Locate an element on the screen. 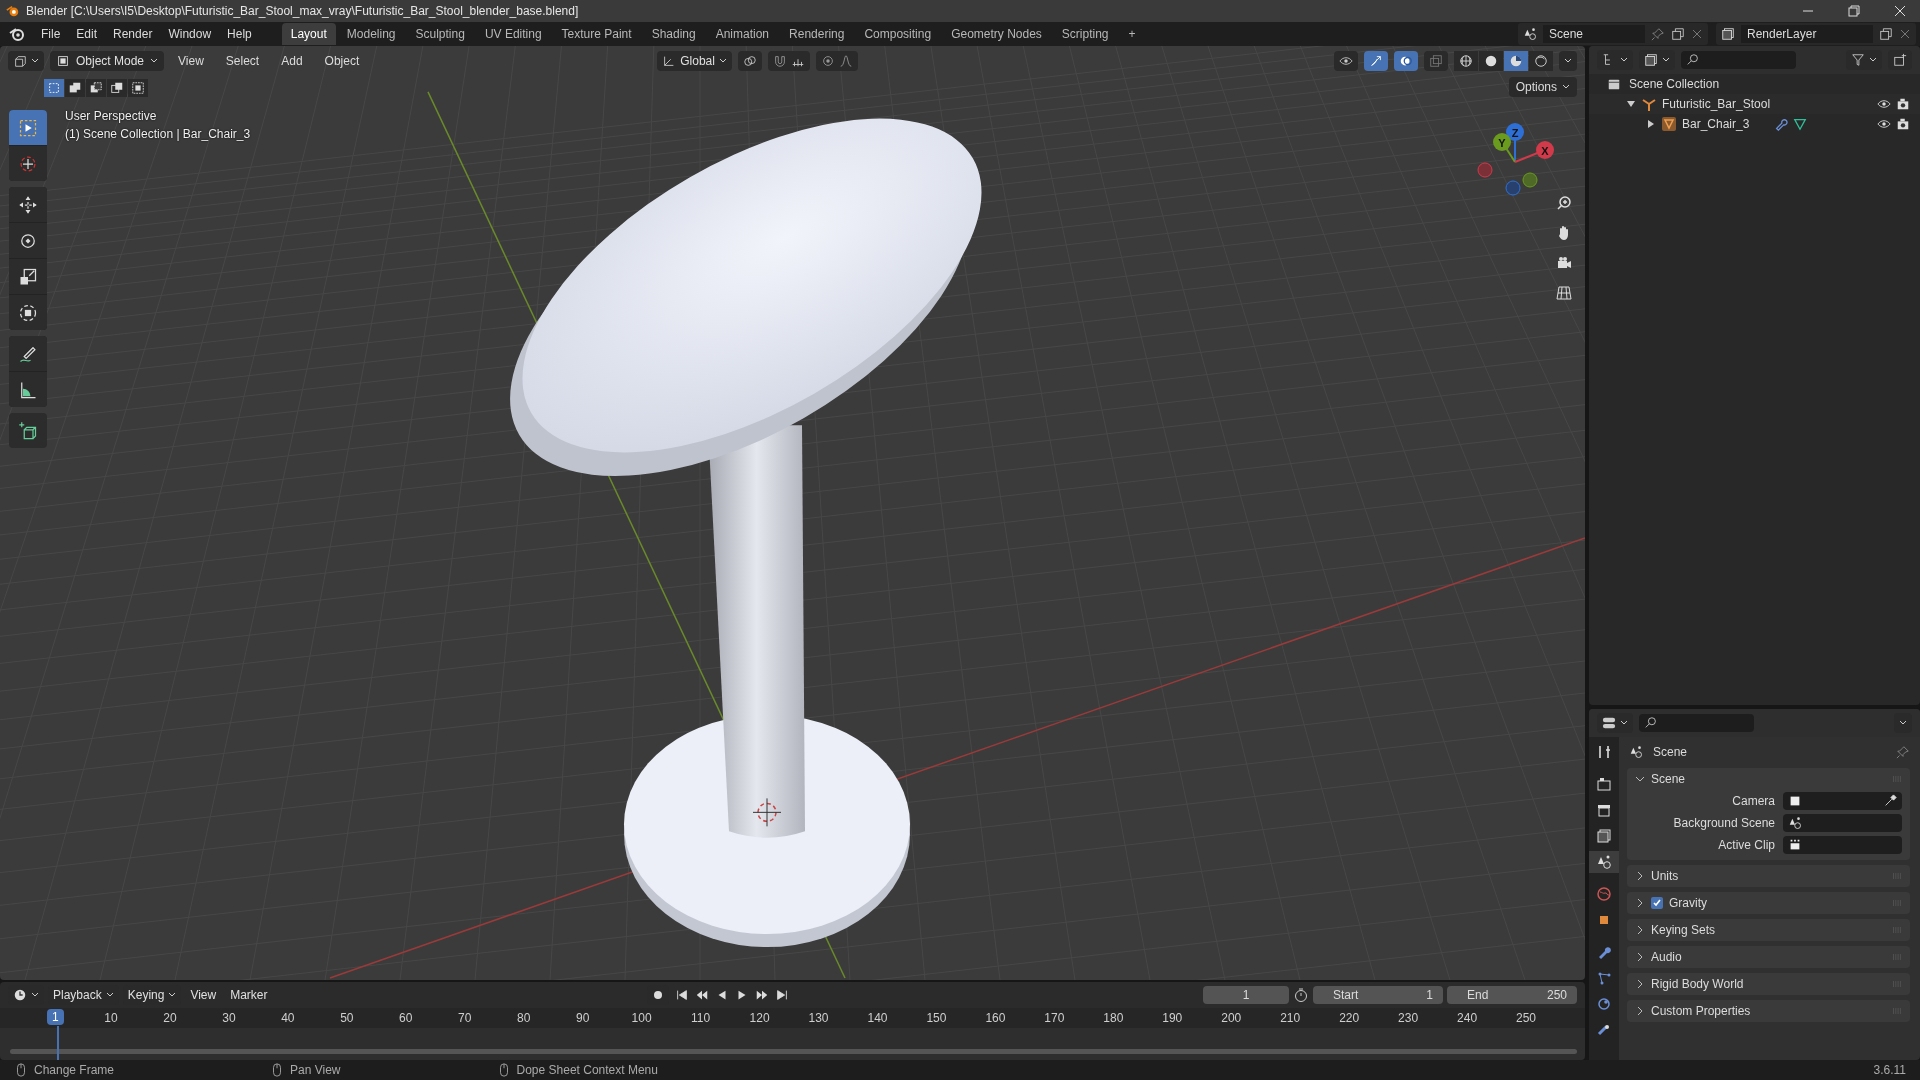  workspace-tab: Shading is located at coordinates (673, 34).